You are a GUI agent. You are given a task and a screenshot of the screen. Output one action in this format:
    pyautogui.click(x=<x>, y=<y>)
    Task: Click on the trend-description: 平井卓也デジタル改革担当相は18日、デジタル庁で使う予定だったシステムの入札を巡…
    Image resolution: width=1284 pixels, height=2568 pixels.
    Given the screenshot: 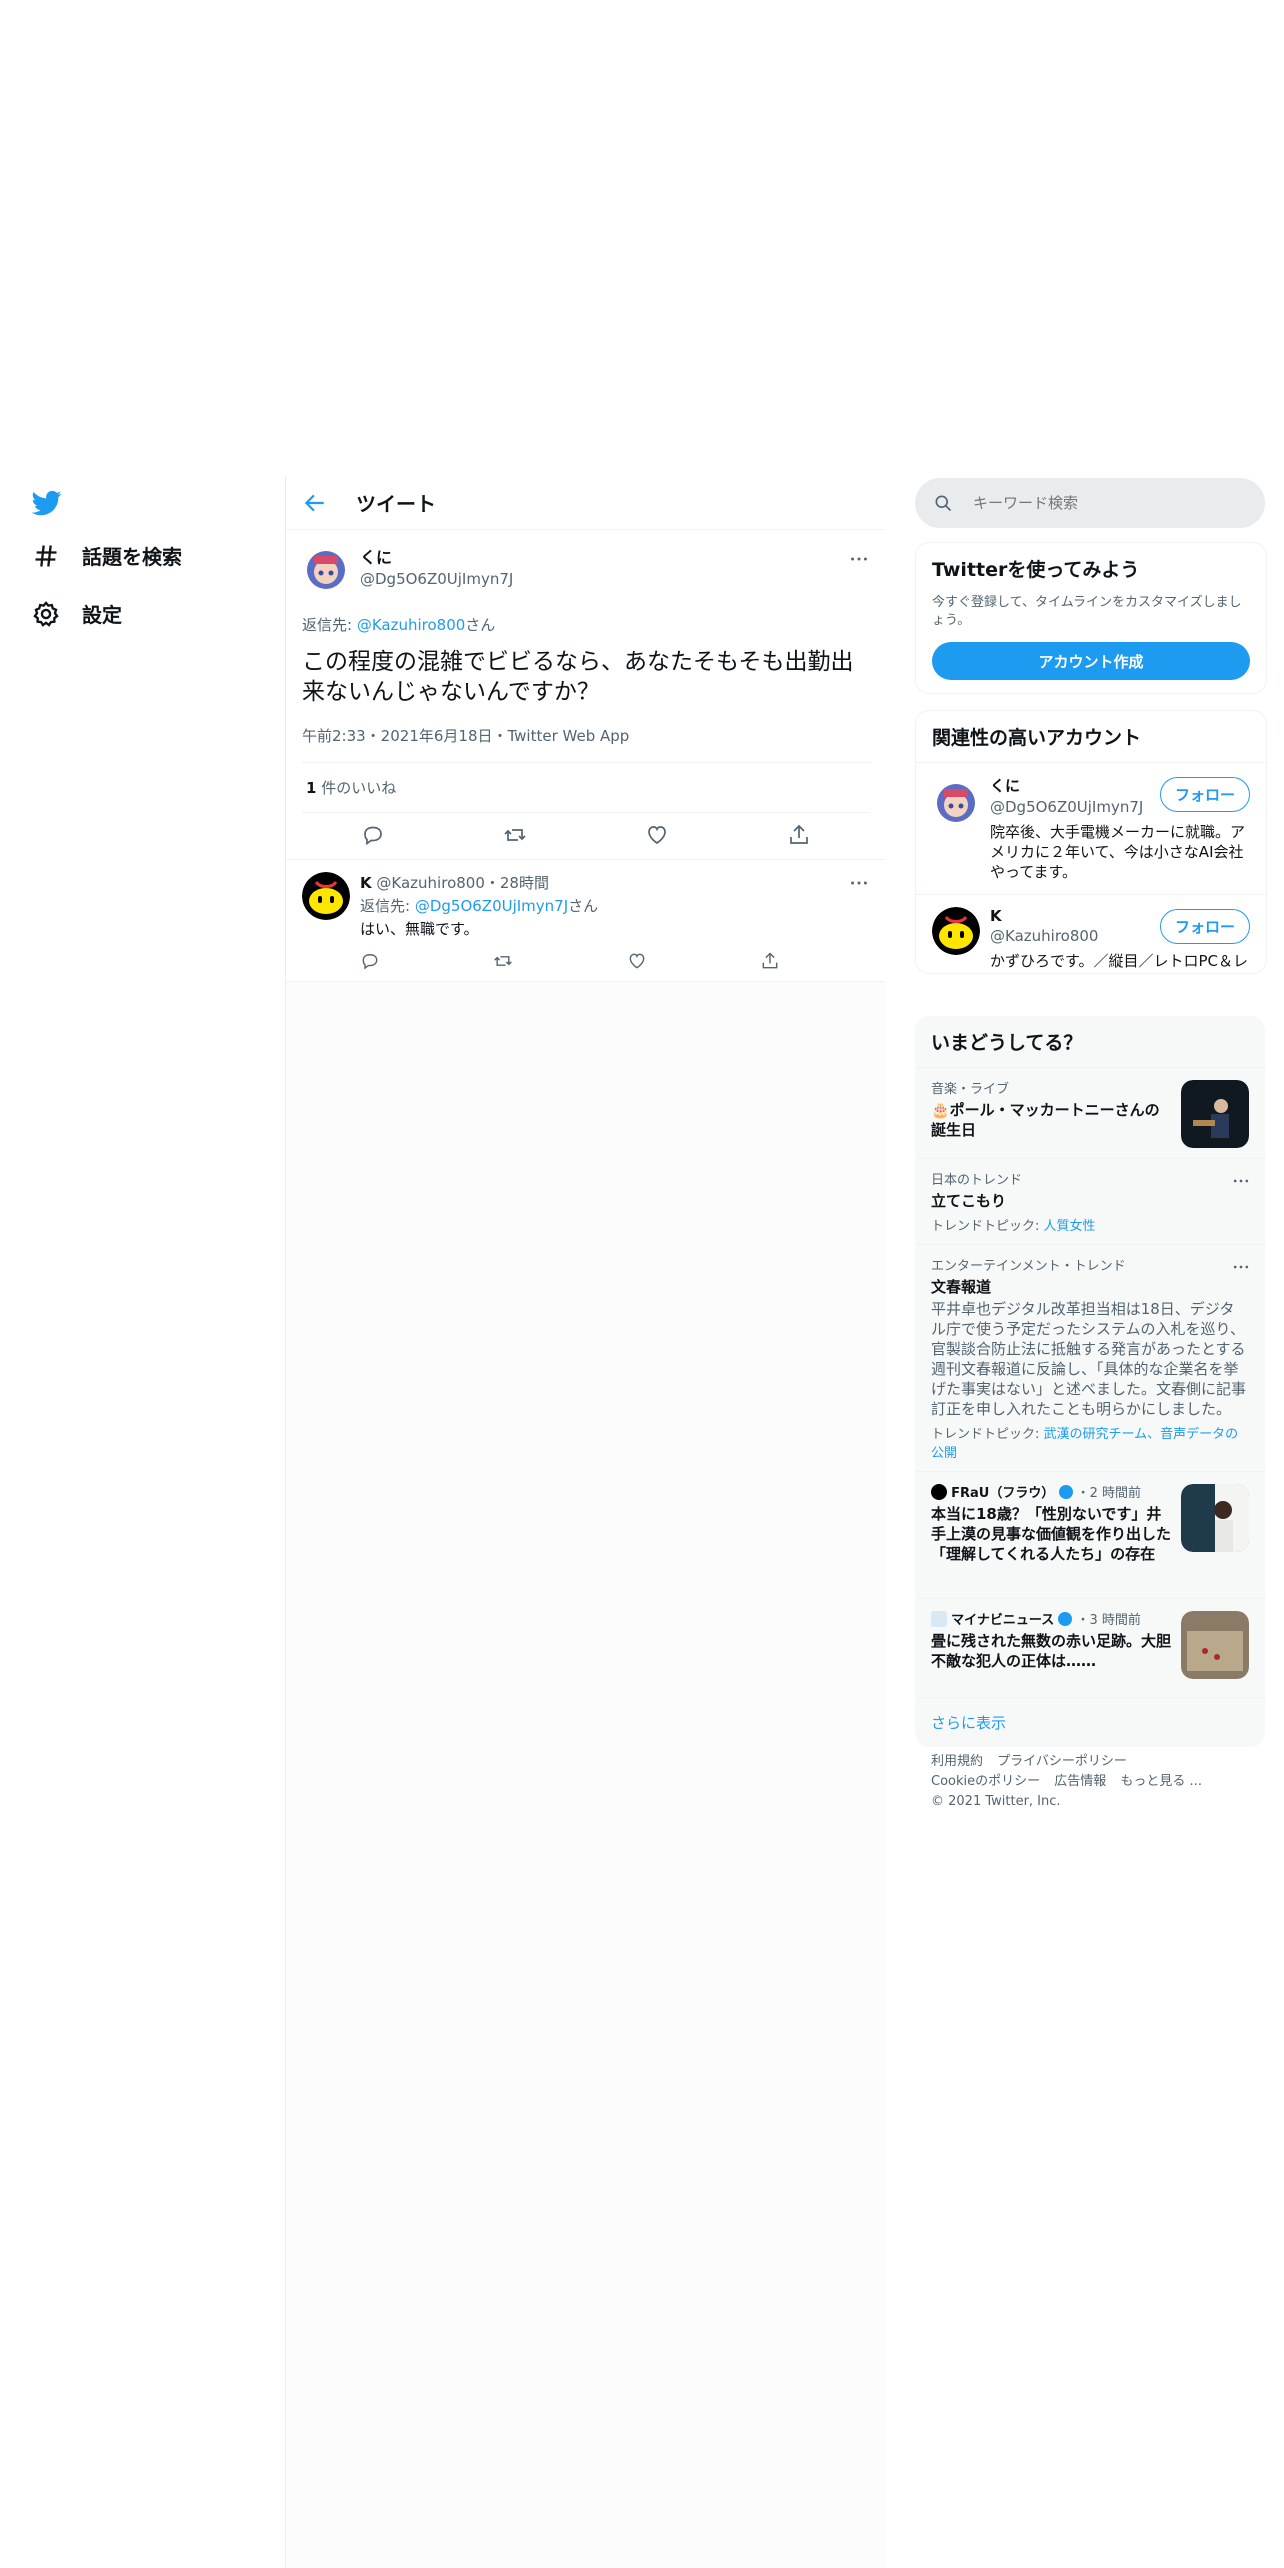 What is the action you would take?
    pyautogui.click(x=1089, y=1359)
    